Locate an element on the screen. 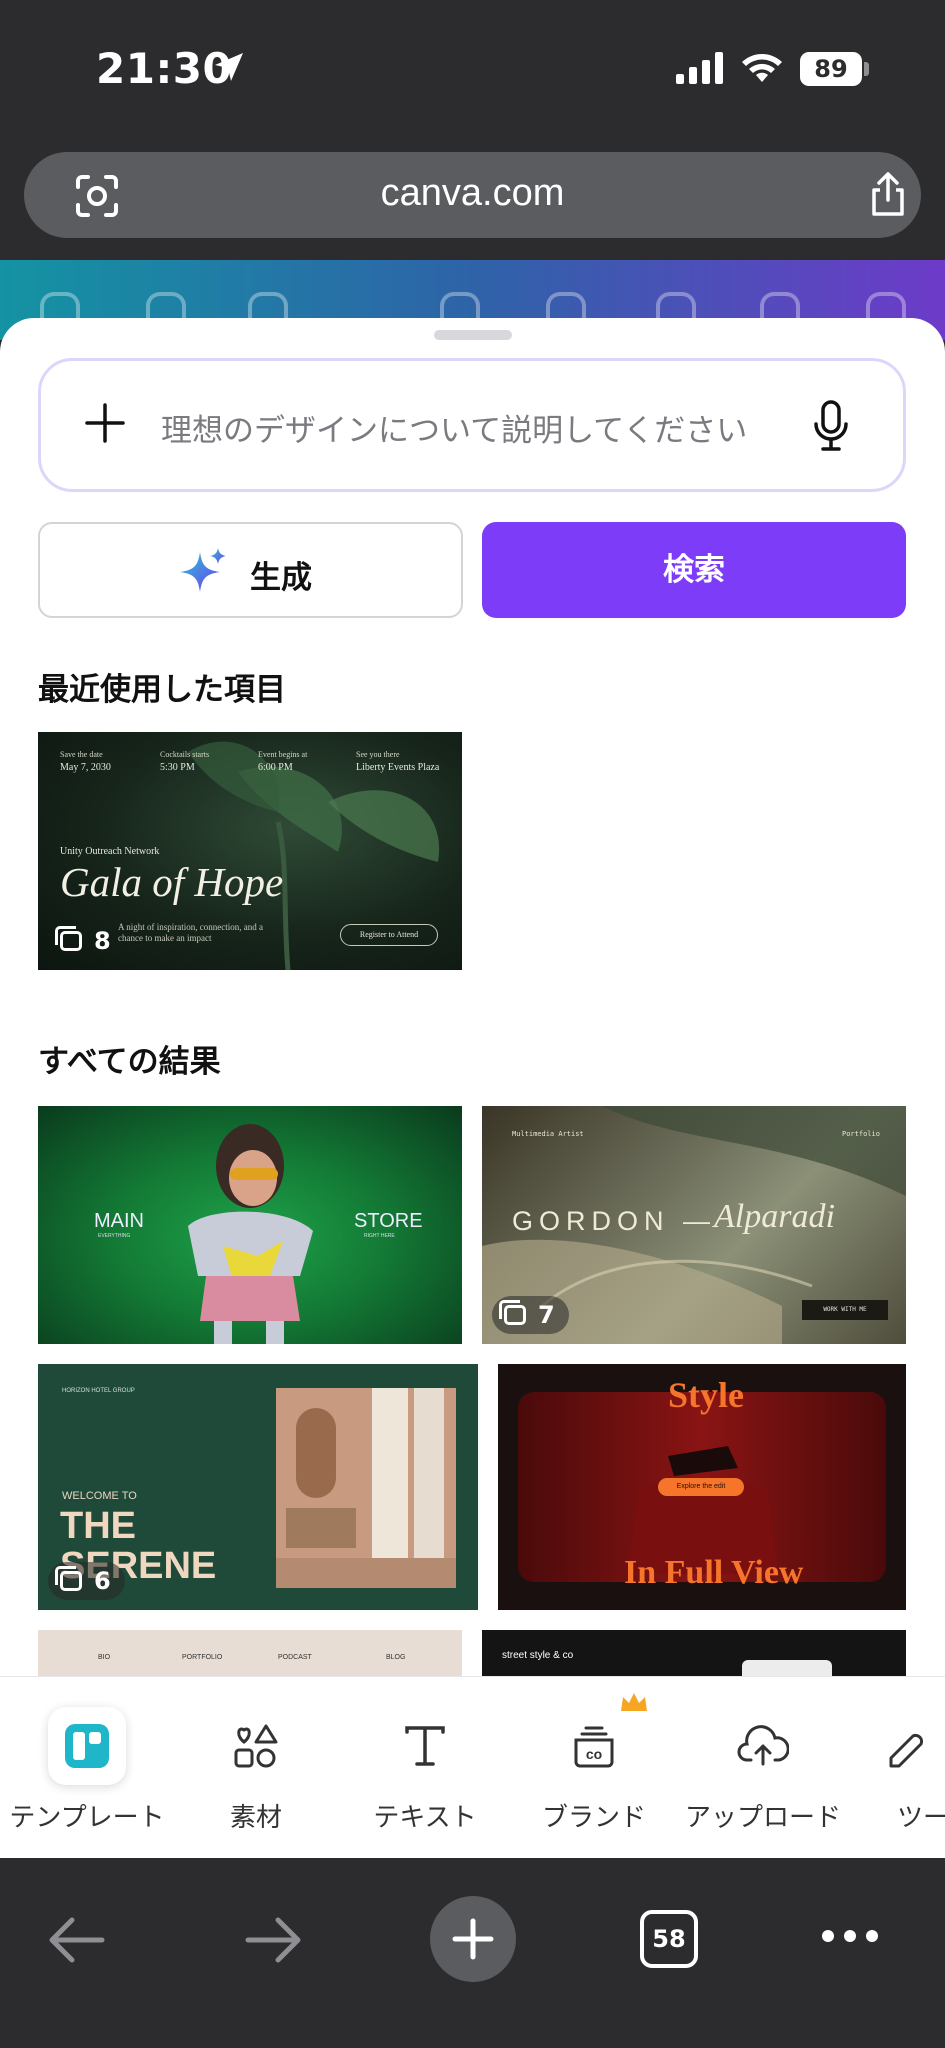  template-icon is located at coordinates (87, 1746).